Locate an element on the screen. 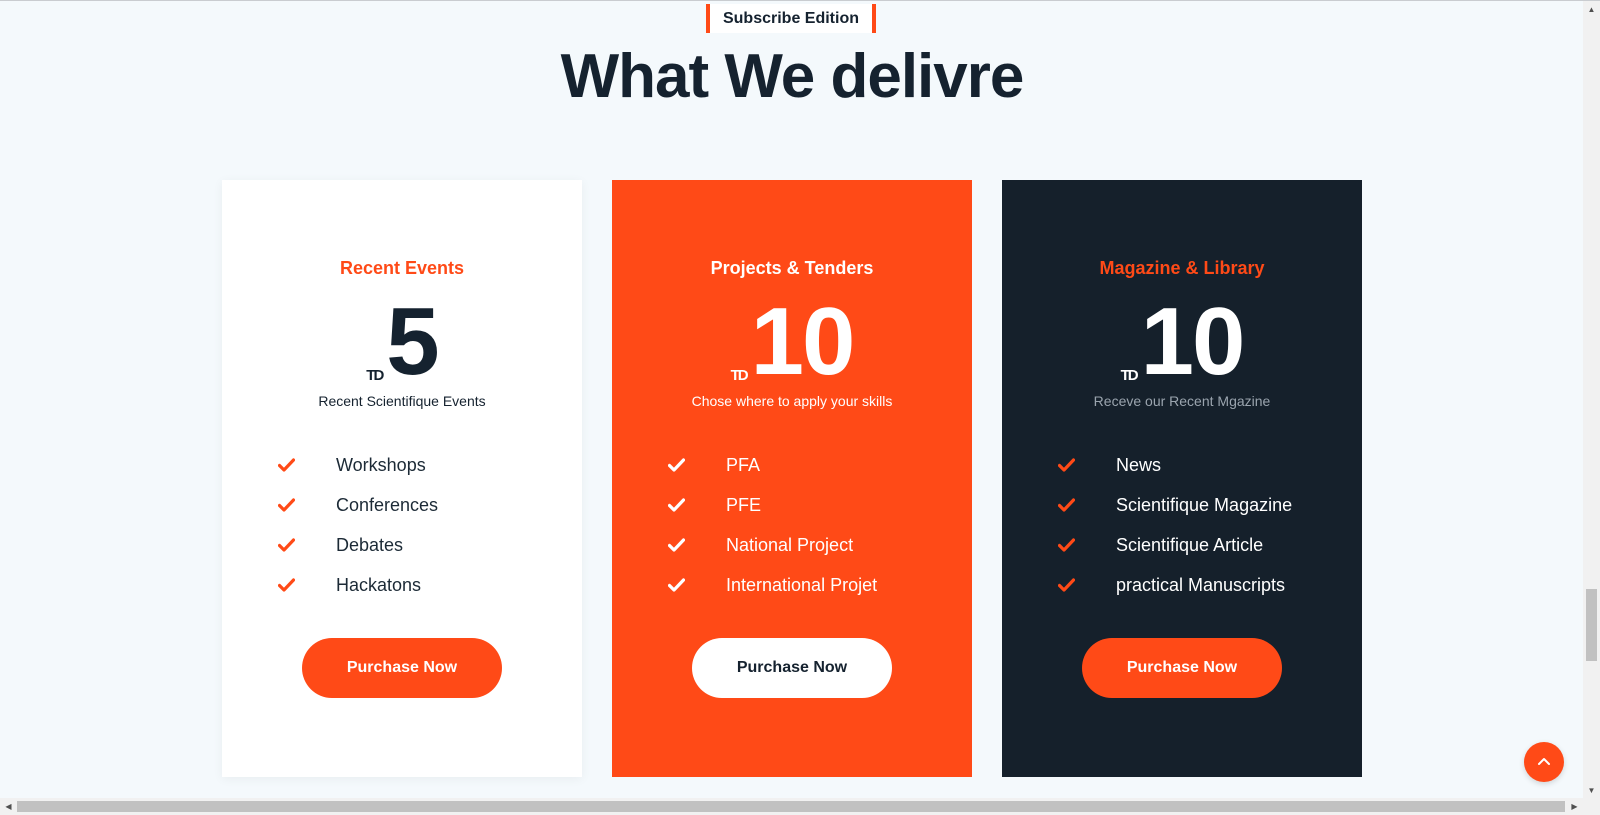  scroll-left-arrow-icon: ◀ is located at coordinates (8, 806).